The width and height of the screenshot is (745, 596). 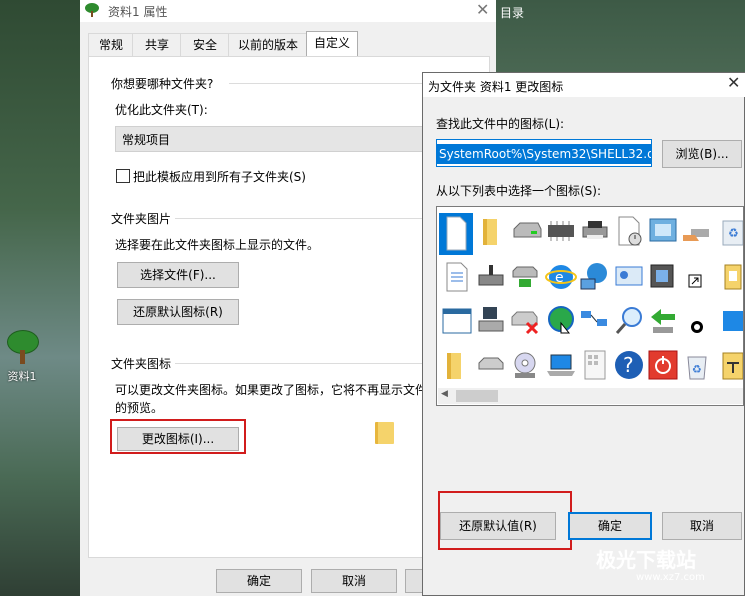 I want to click on desktop-icon-label: 资料1, so click(x=22, y=376).